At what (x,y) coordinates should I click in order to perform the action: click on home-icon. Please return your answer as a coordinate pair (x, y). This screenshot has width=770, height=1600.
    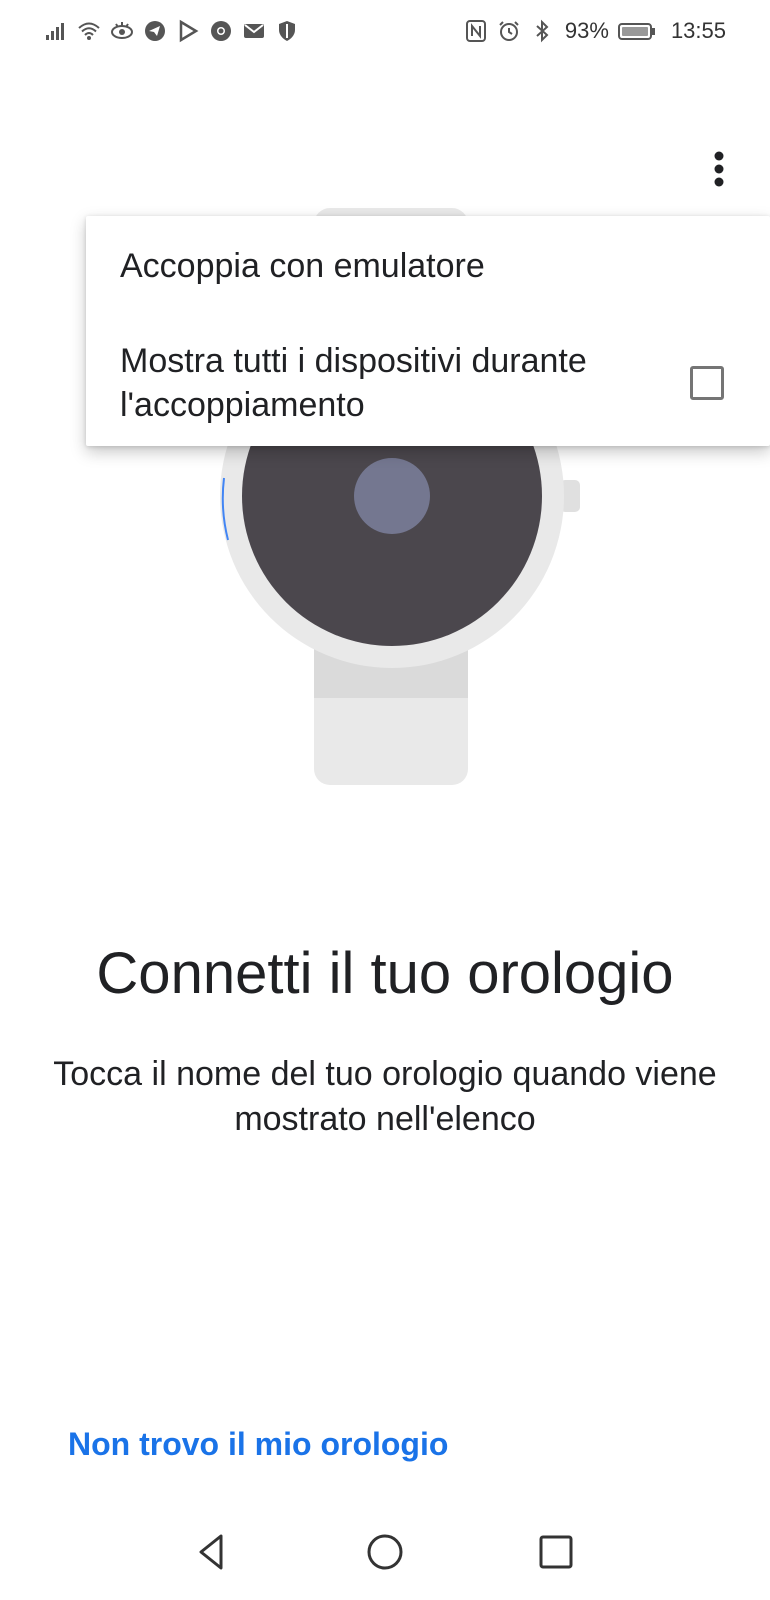
    Looking at the image, I should click on (385, 1552).